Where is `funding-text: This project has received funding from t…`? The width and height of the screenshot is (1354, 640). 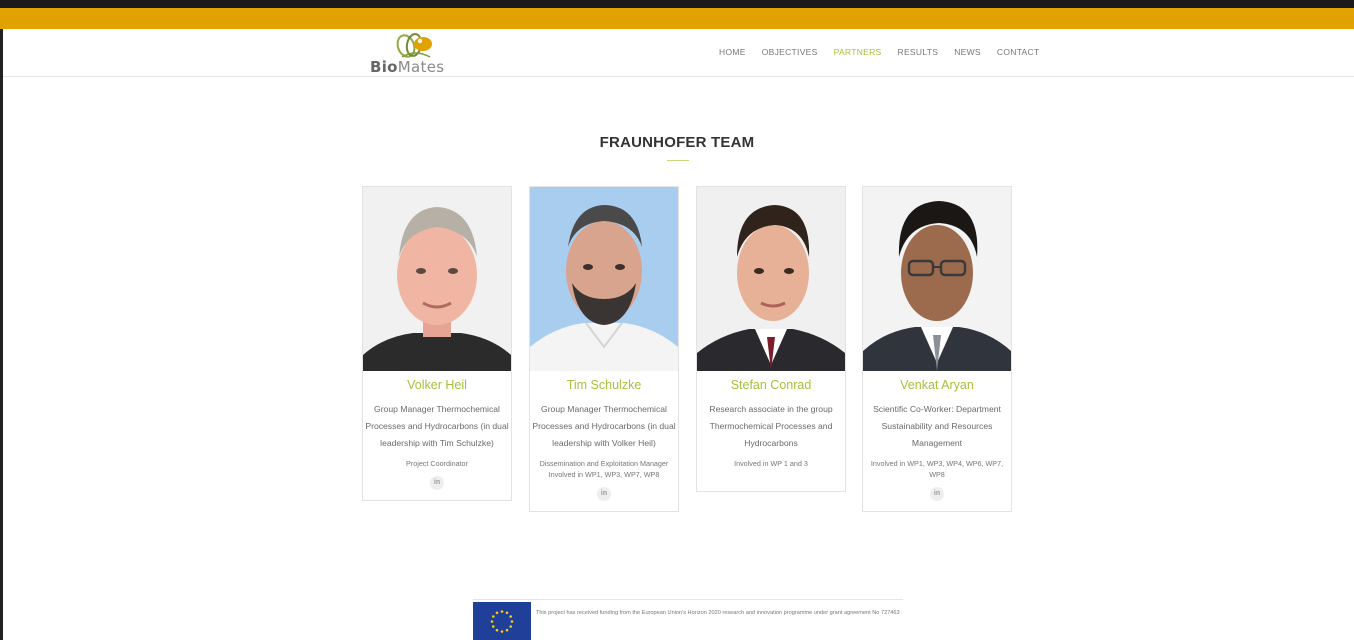 funding-text: This project has received funding from t… is located at coordinates (718, 613).